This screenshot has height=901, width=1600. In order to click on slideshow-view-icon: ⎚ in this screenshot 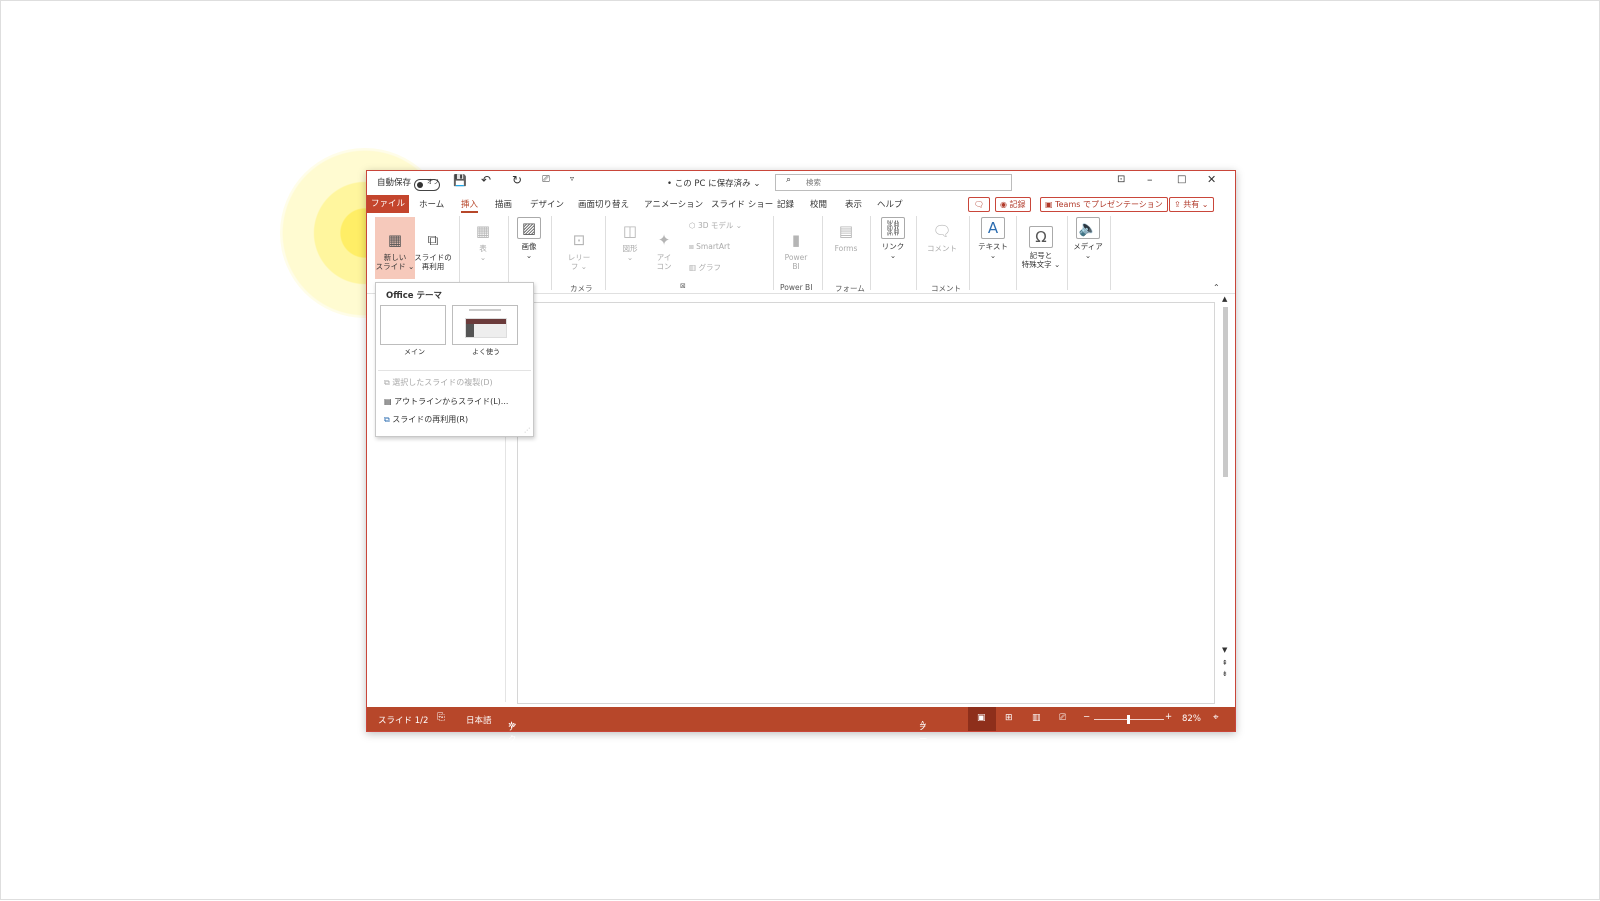, I will do `click(1062, 718)`.